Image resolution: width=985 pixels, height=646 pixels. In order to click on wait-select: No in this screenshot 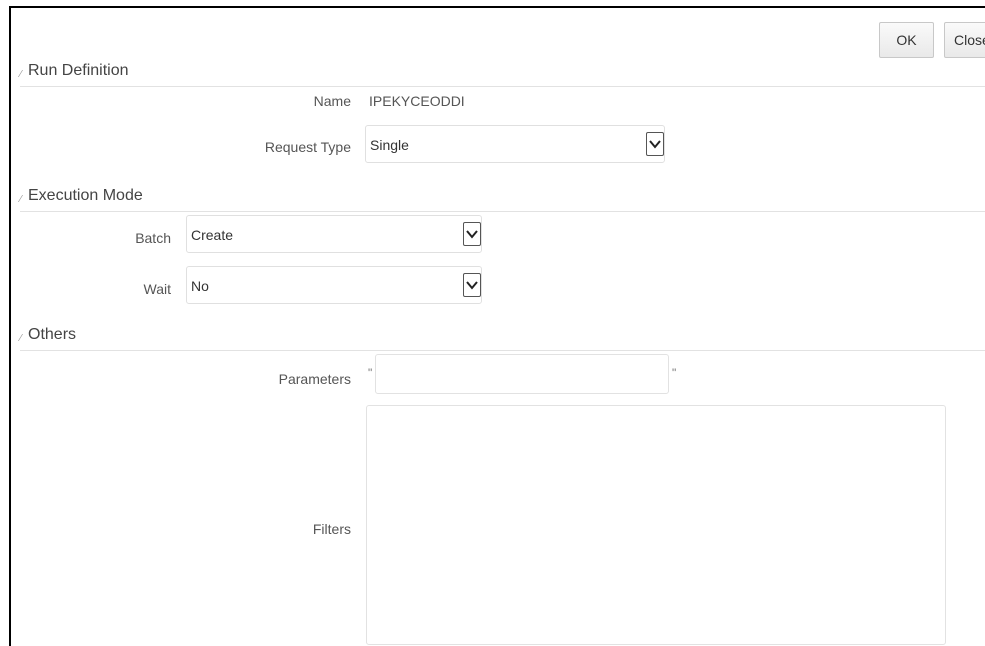, I will do `click(334, 285)`.